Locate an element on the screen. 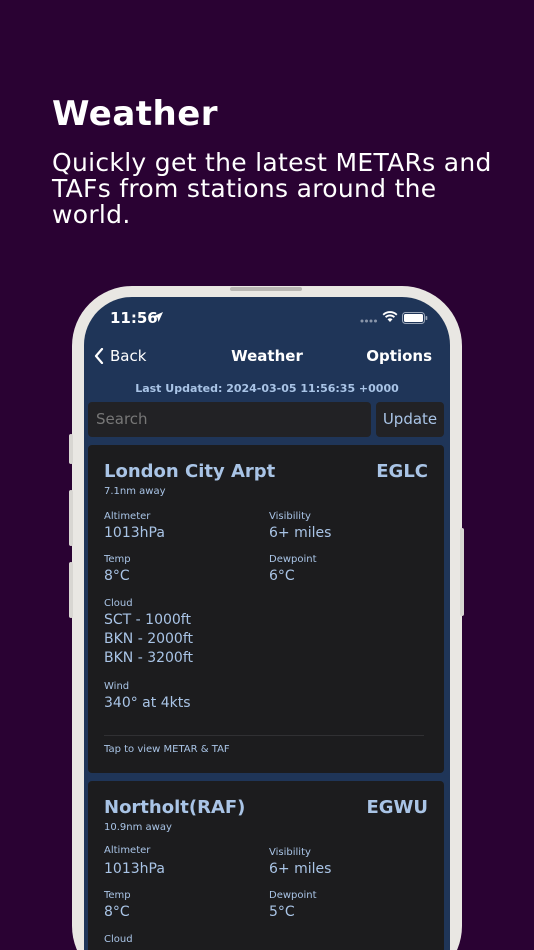 The image size is (534, 950). station-code: EGLC is located at coordinates (402, 471).